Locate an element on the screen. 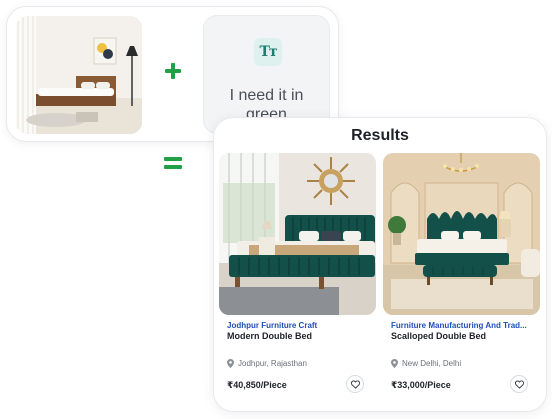 This screenshot has width=552, height=419. product-price: ₹33,000/Piece is located at coordinates (421, 385).